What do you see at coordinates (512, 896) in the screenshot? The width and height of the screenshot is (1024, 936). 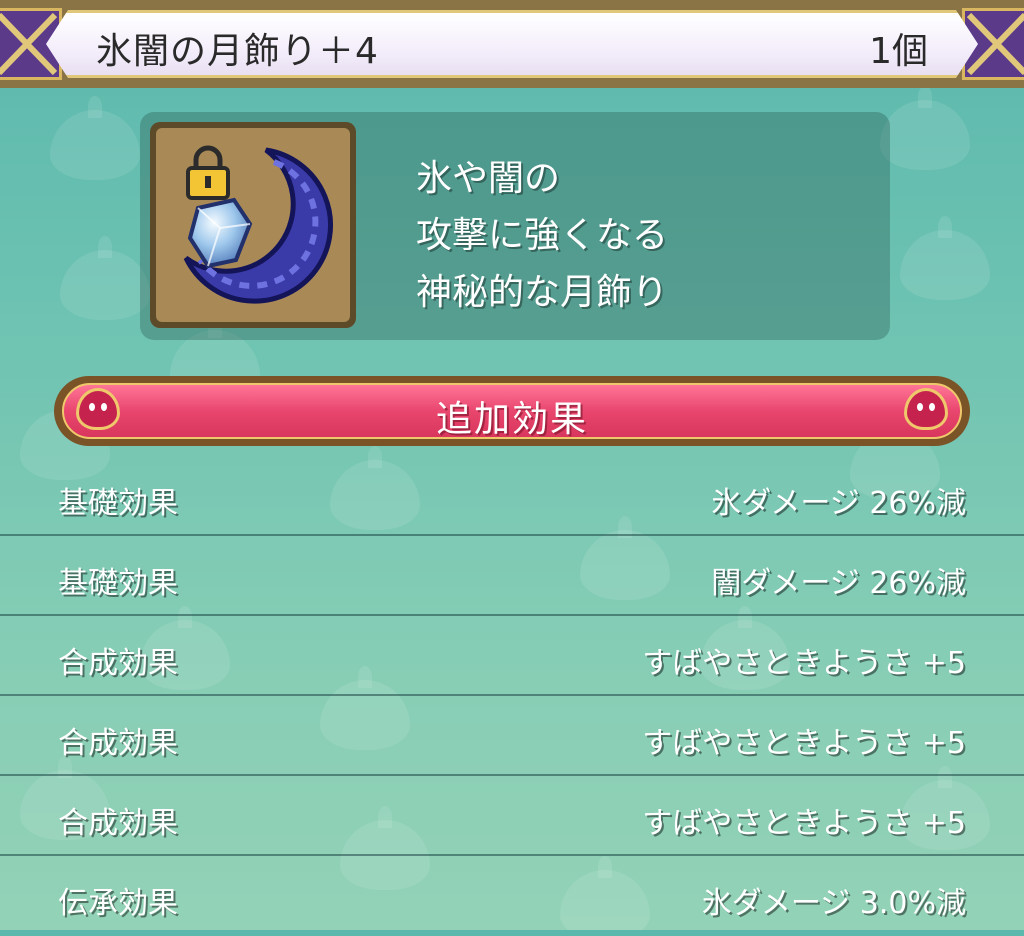 I see `effect-row: 伝承効果 氷ダメージ 3.0%減` at bounding box center [512, 896].